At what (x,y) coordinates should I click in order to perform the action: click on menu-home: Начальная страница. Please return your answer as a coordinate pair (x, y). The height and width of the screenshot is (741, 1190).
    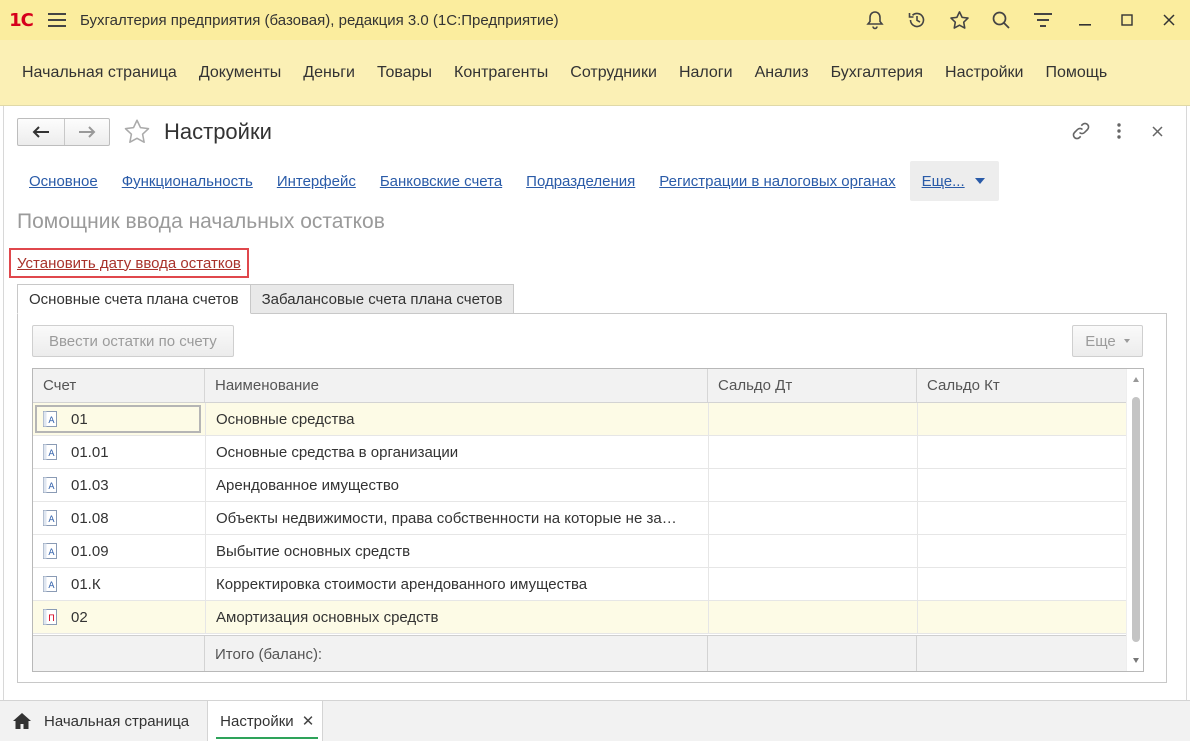
    Looking at the image, I should click on (99, 73).